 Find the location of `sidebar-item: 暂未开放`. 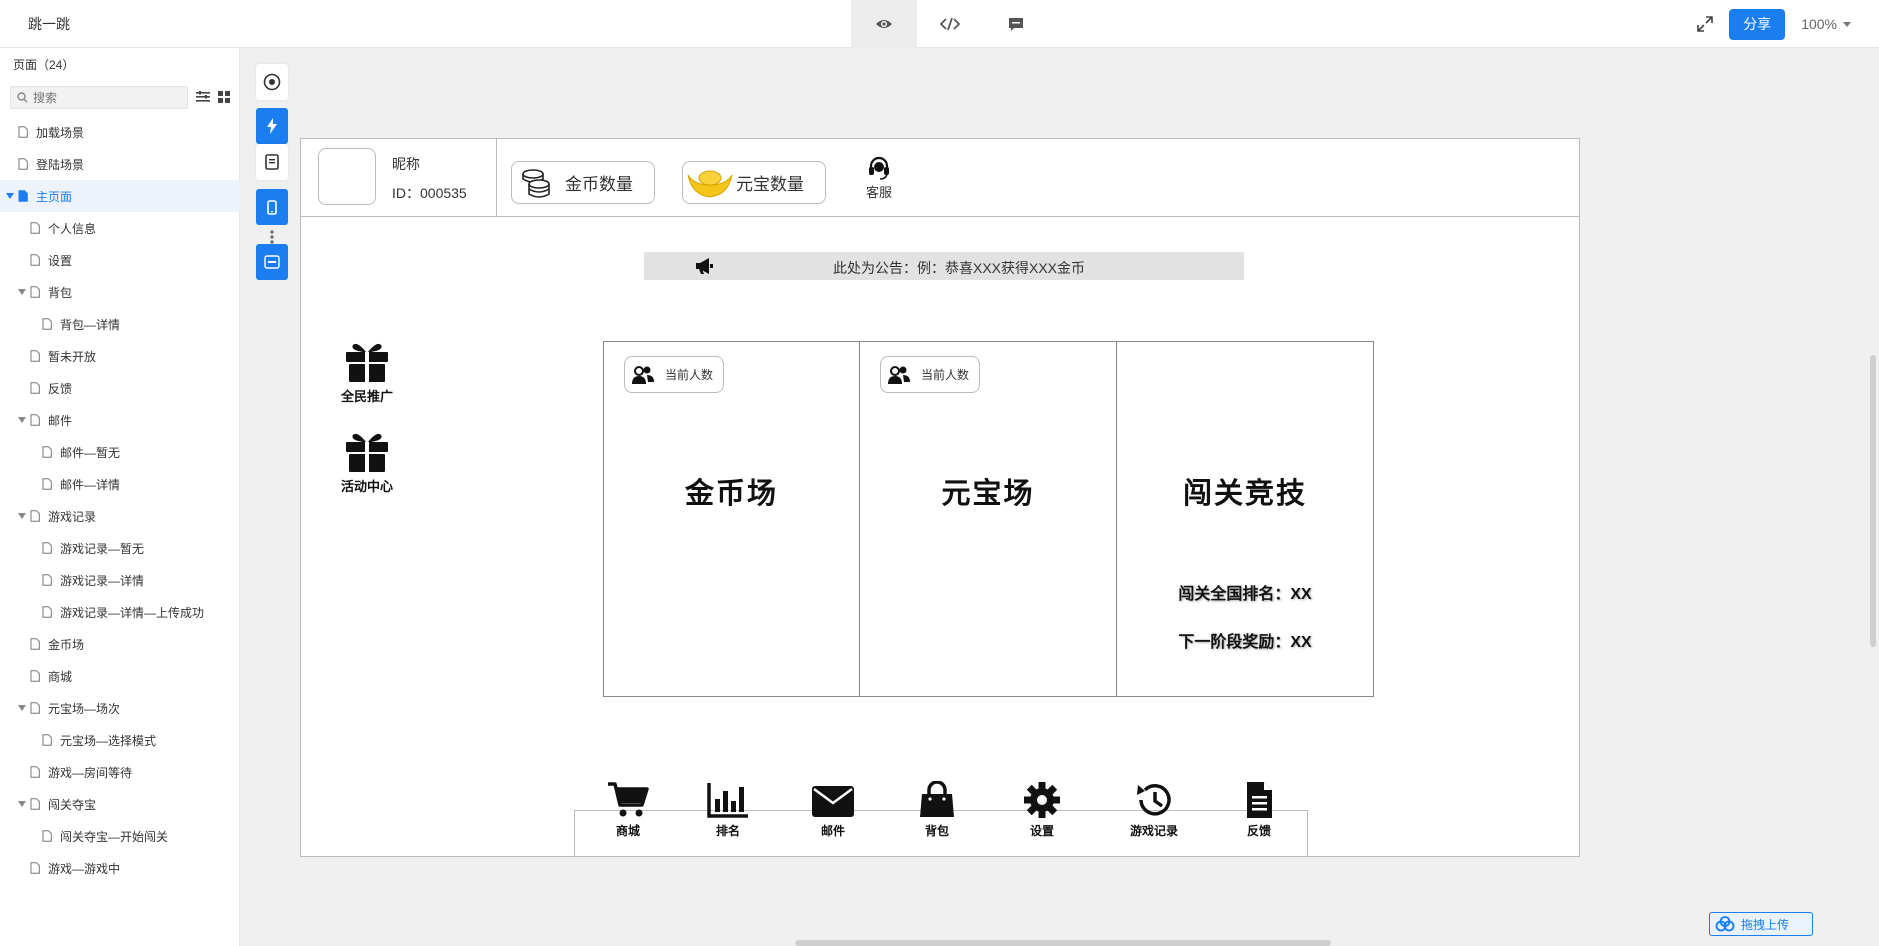

sidebar-item: 暂未开放 is located at coordinates (120, 356).